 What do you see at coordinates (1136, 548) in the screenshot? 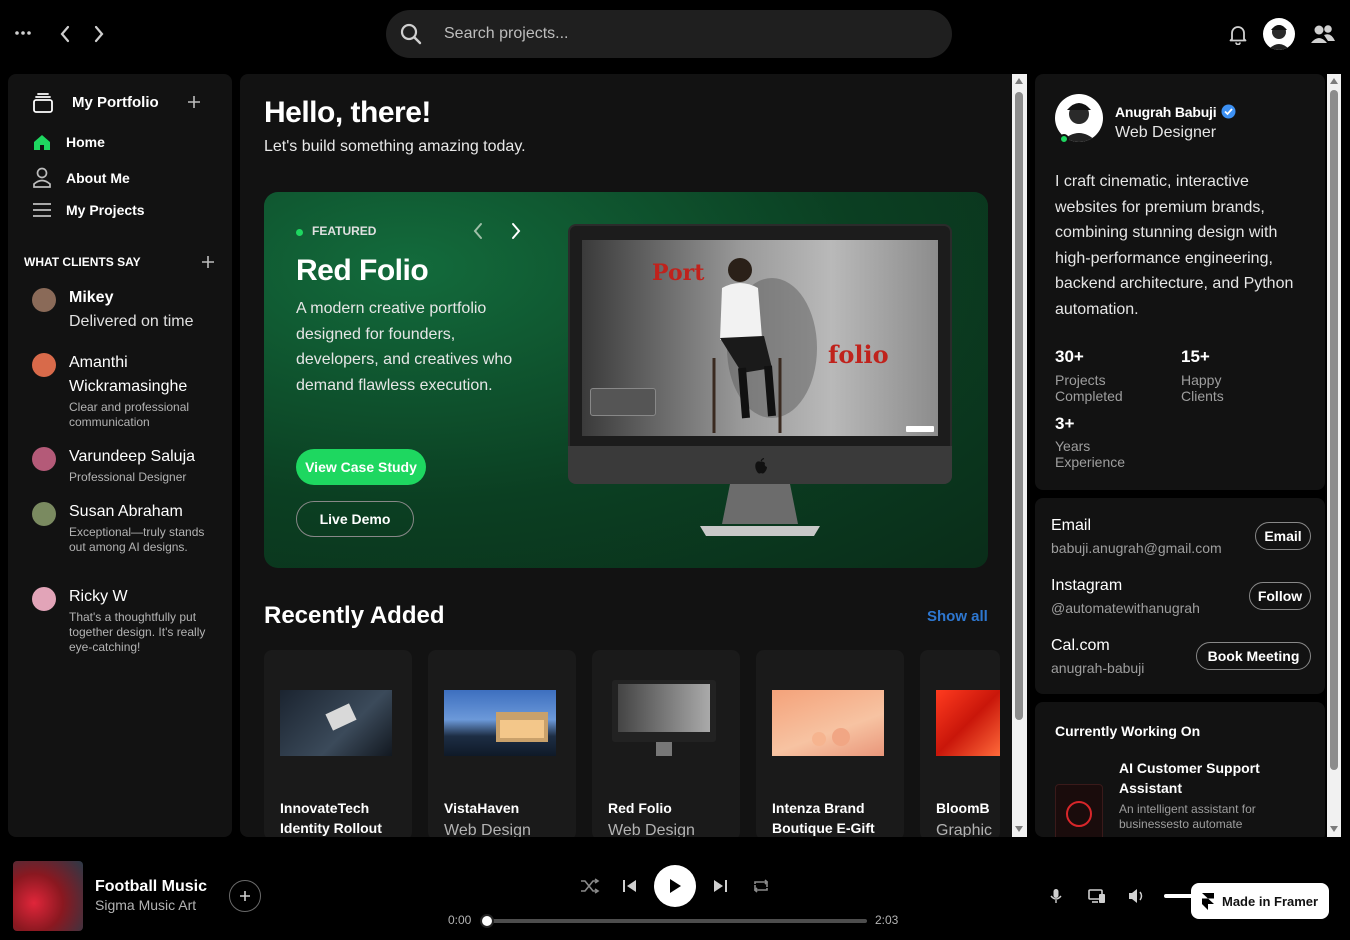
I see `contact-value: babuji.anugrah@gmail.com` at bounding box center [1136, 548].